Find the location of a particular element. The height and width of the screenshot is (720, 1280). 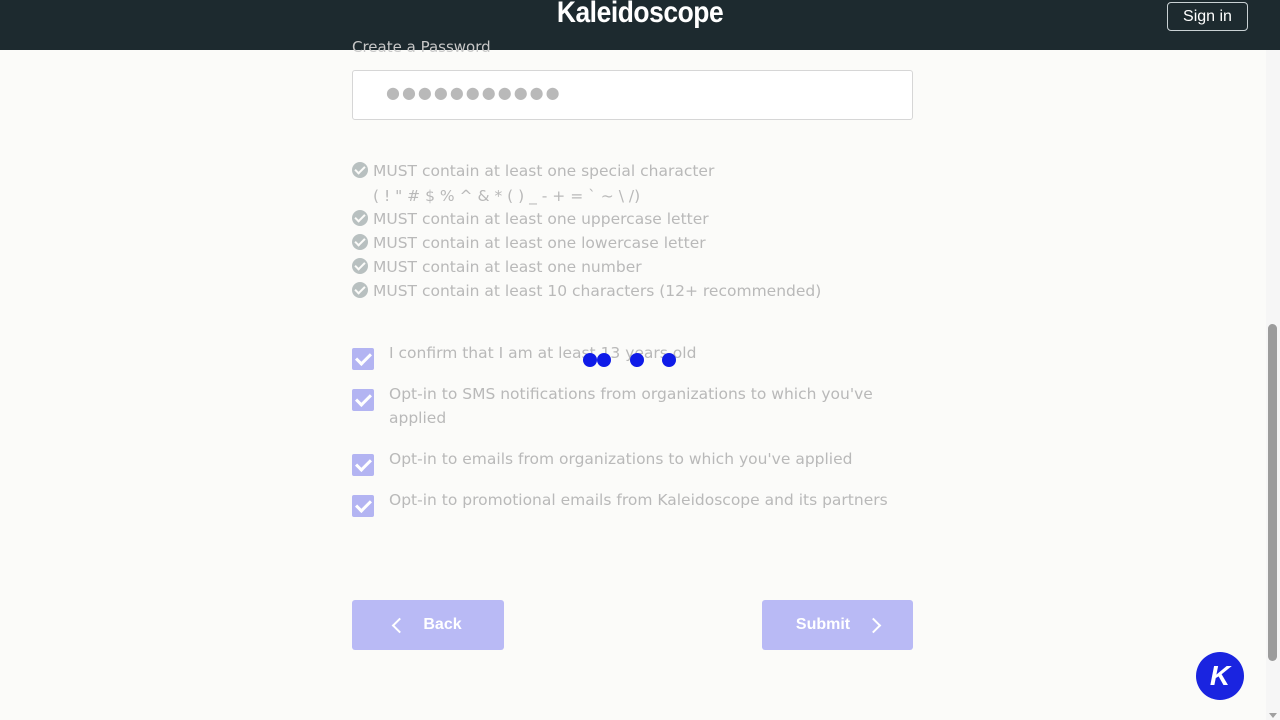

age-confirmation-checkbox is located at coordinates (363, 359).